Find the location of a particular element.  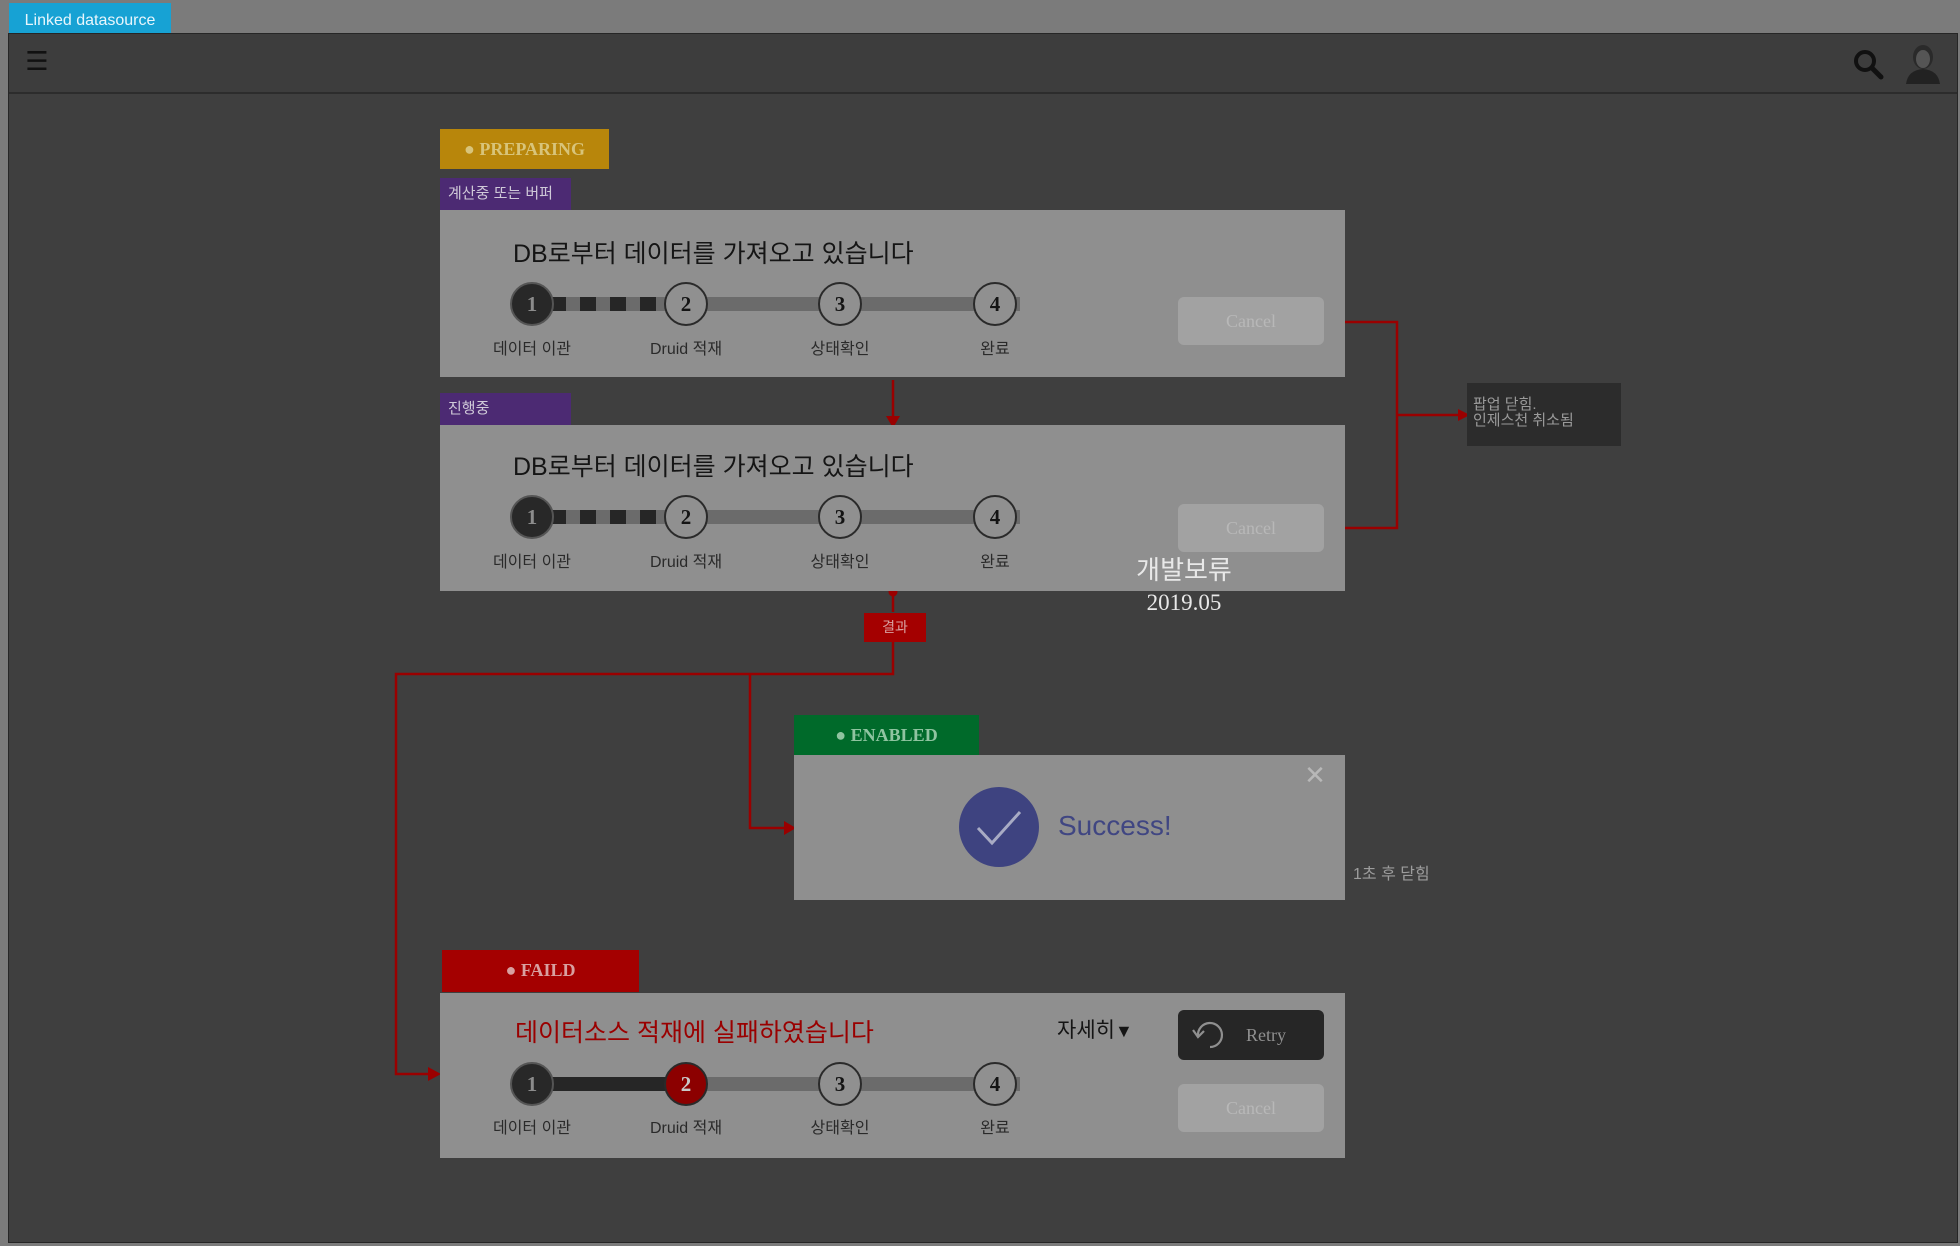

status-badge-enabled: ● ENABLED is located at coordinates (886, 735).